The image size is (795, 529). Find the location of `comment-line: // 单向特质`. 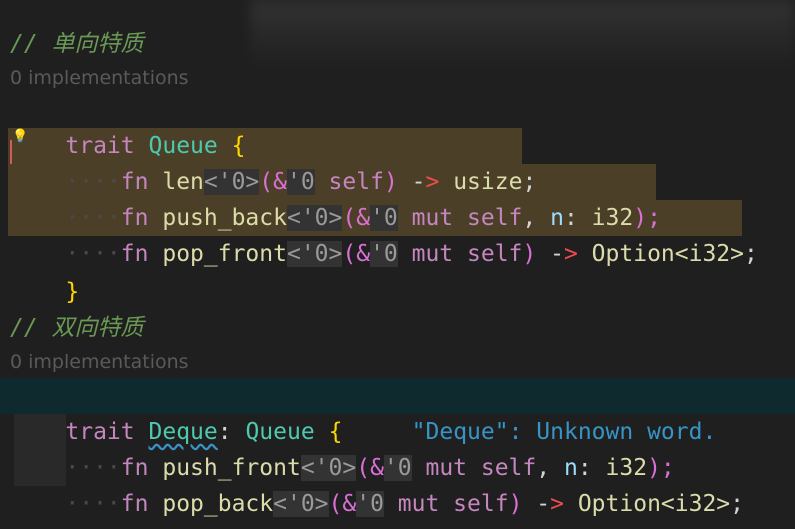

comment-line: // 单向特质 is located at coordinates (77, 44).